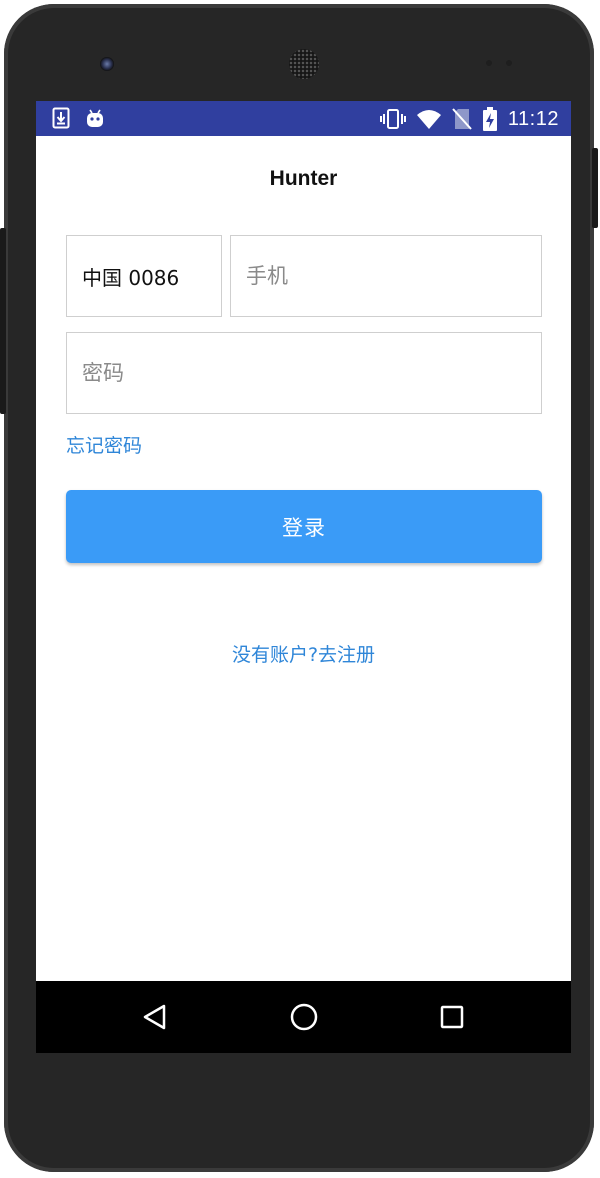 The image size is (600, 1178). Describe the element at coordinates (131, 277) in the screenshot. I see `country-code-value: 中国 0086` at that location.